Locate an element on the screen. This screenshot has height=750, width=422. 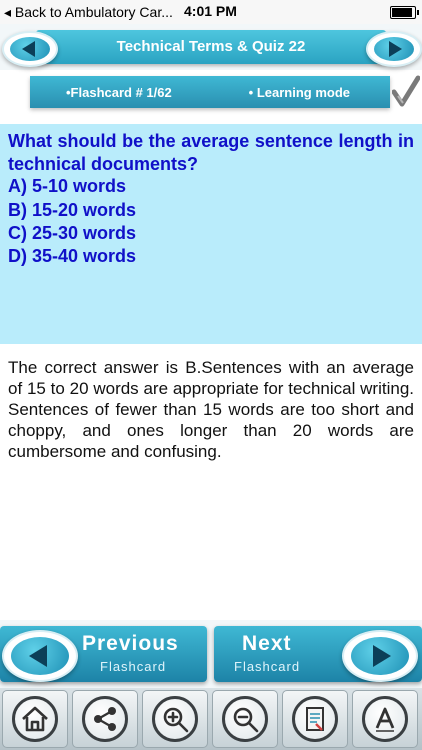
previous-sublabel: Flashcard is located at coordinates (133, 666).